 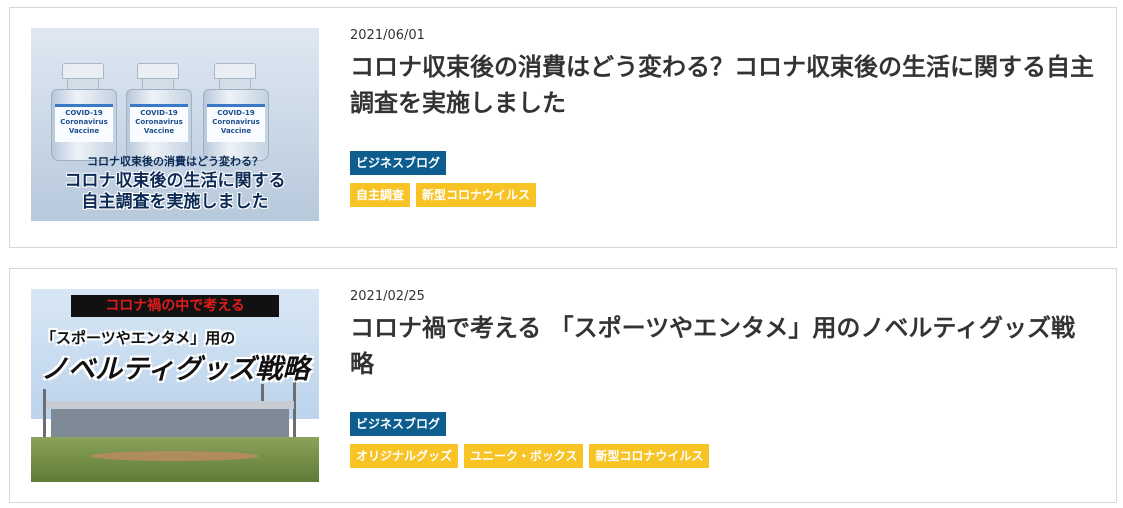 What do you see at coordinates (170, 423) in the screenshot?
I see `stadium-stands` at bounding box center [170, 423].